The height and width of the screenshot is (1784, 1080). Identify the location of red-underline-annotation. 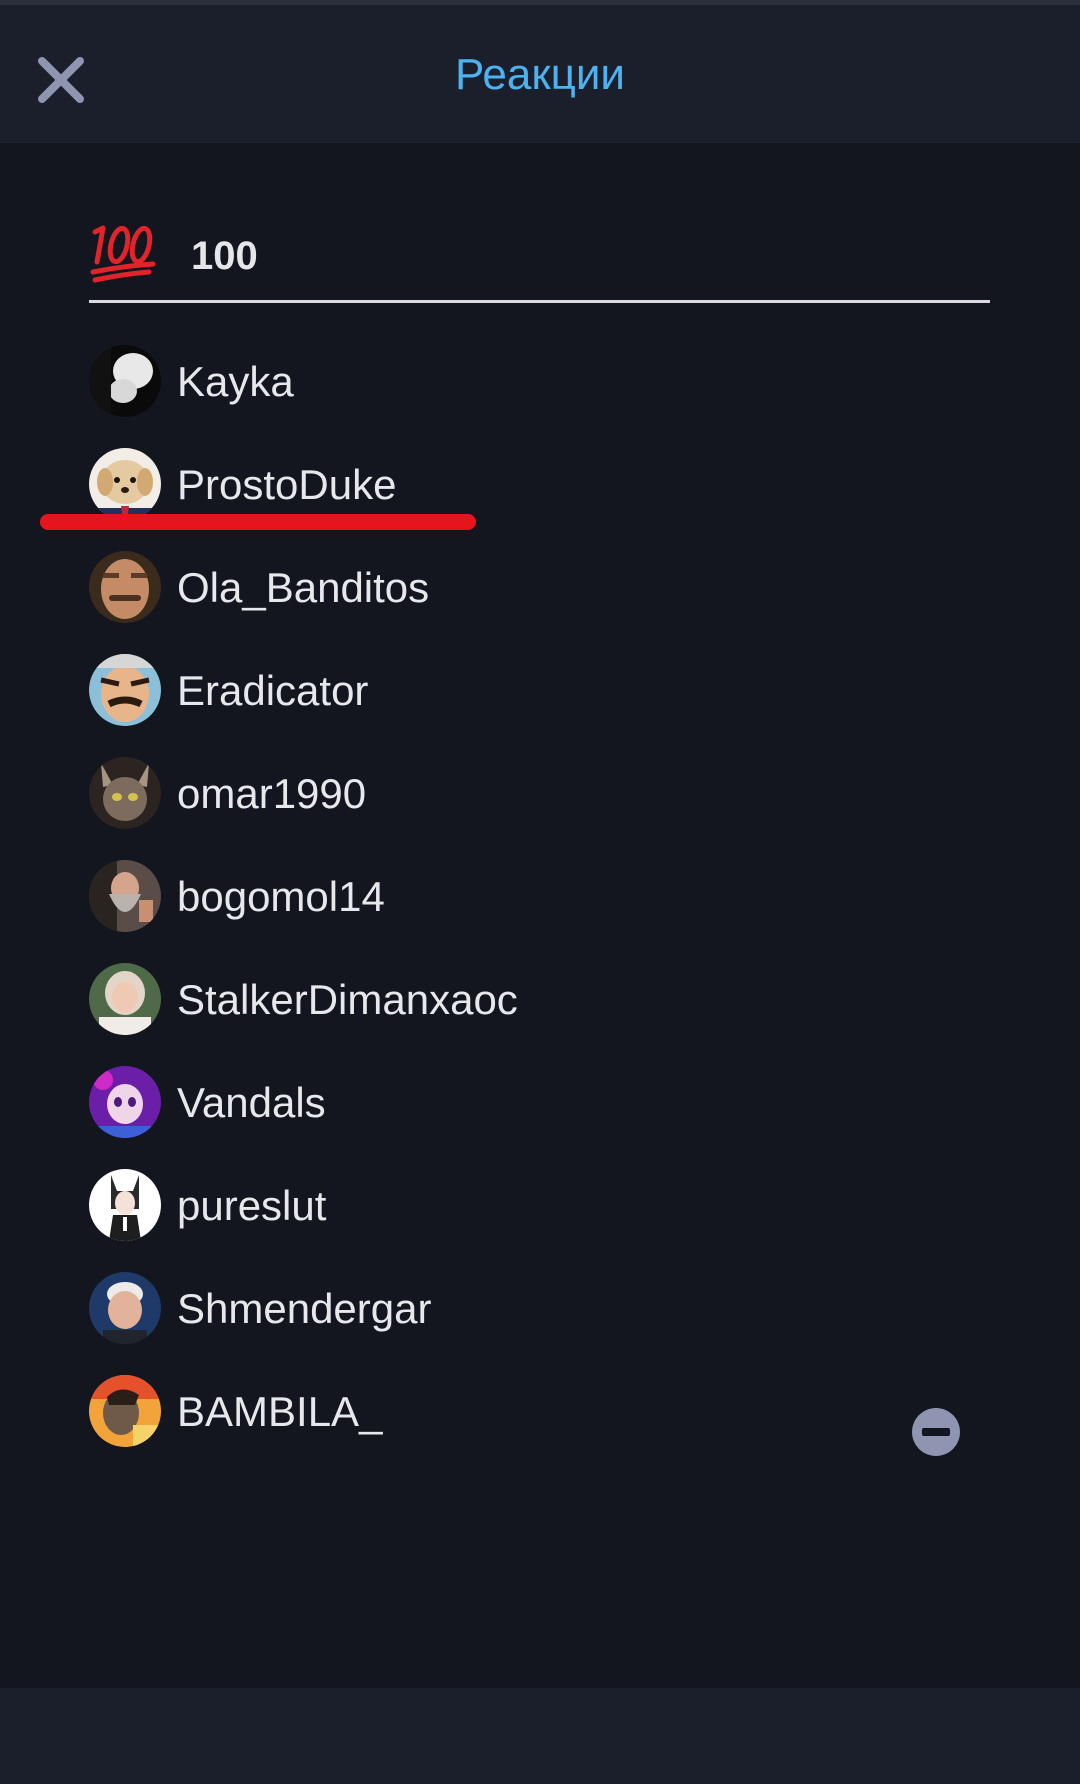
(258, 522).